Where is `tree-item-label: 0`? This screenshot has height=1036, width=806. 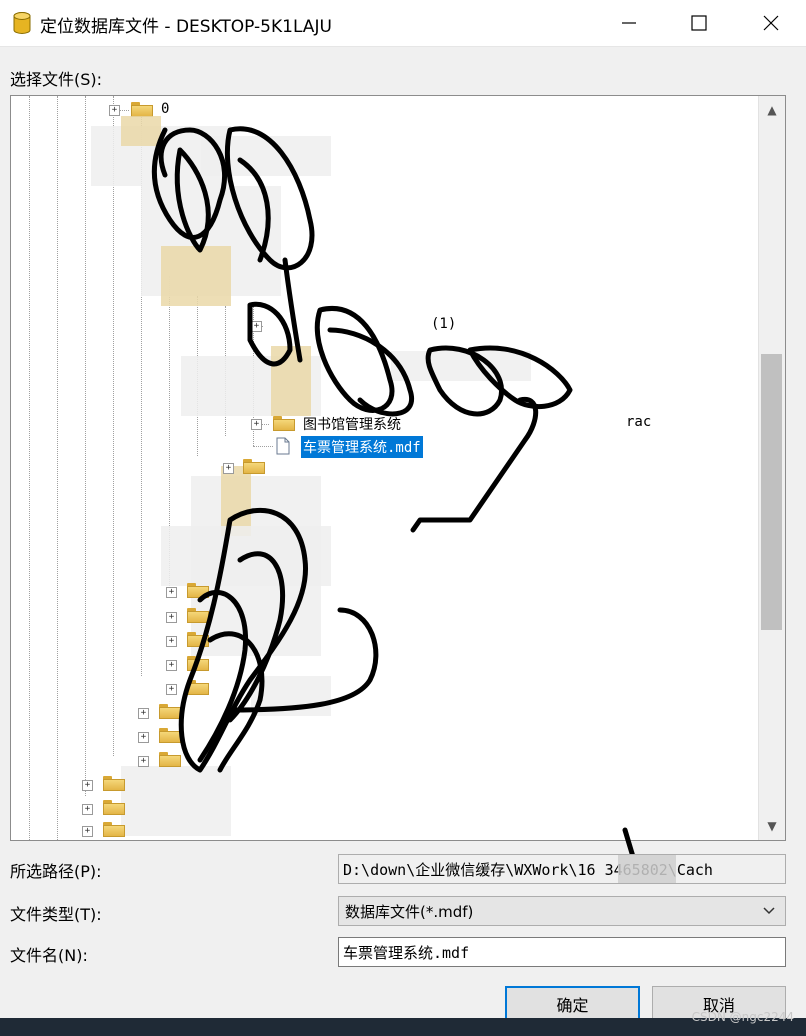 tree-item-label: 0 is located at coordinates (165, 109).